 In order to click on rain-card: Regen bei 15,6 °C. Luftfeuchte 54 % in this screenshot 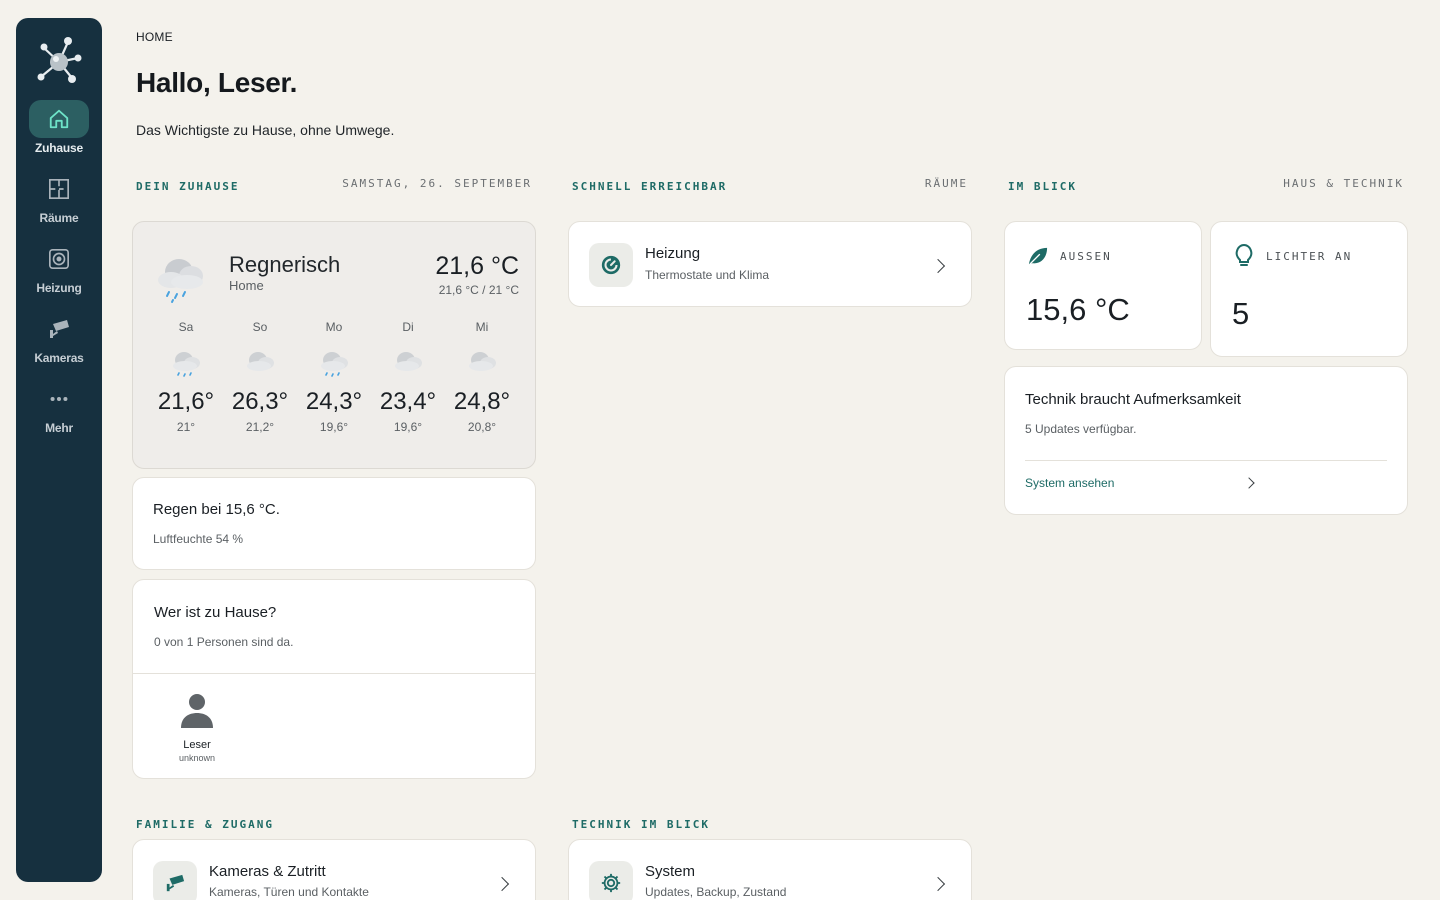, I will do `click(334, 523)`.